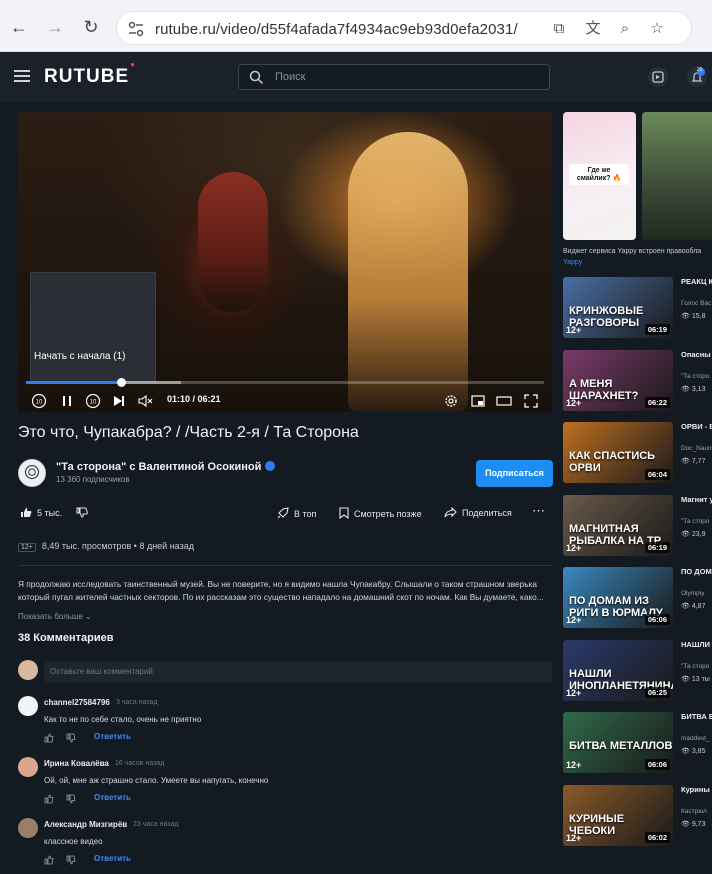 The height and width of the screenshot is (874, 712). I want to click on recommended-title: Магнит у дома, so click(696, 500).